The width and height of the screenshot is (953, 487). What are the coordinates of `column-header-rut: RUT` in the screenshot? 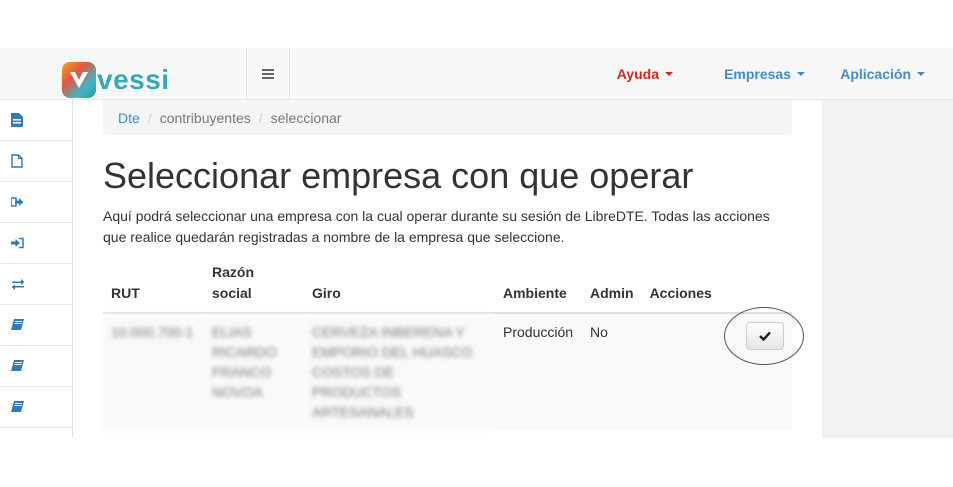 It's located at (153, 288).